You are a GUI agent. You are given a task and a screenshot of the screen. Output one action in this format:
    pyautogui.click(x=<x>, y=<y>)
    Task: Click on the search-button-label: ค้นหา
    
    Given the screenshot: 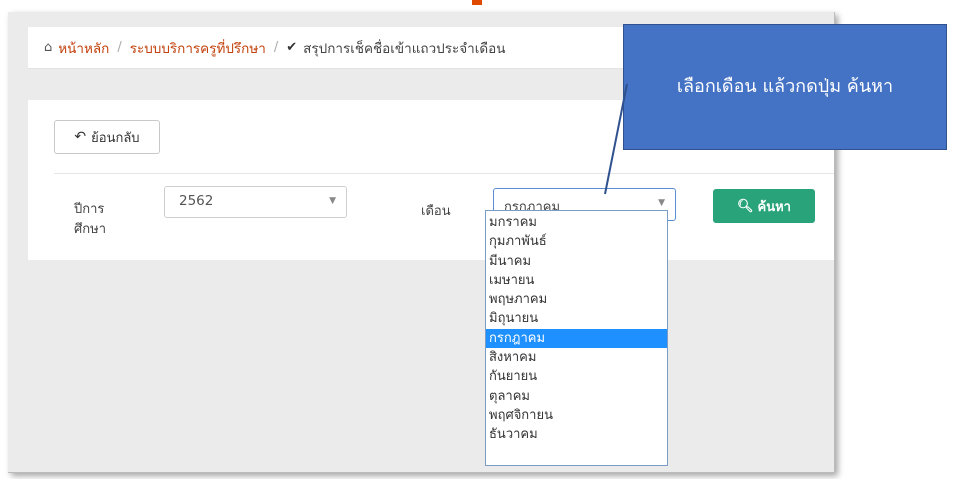 What is the action you would take?
    pyautogui.click(x=774, y=207)
    